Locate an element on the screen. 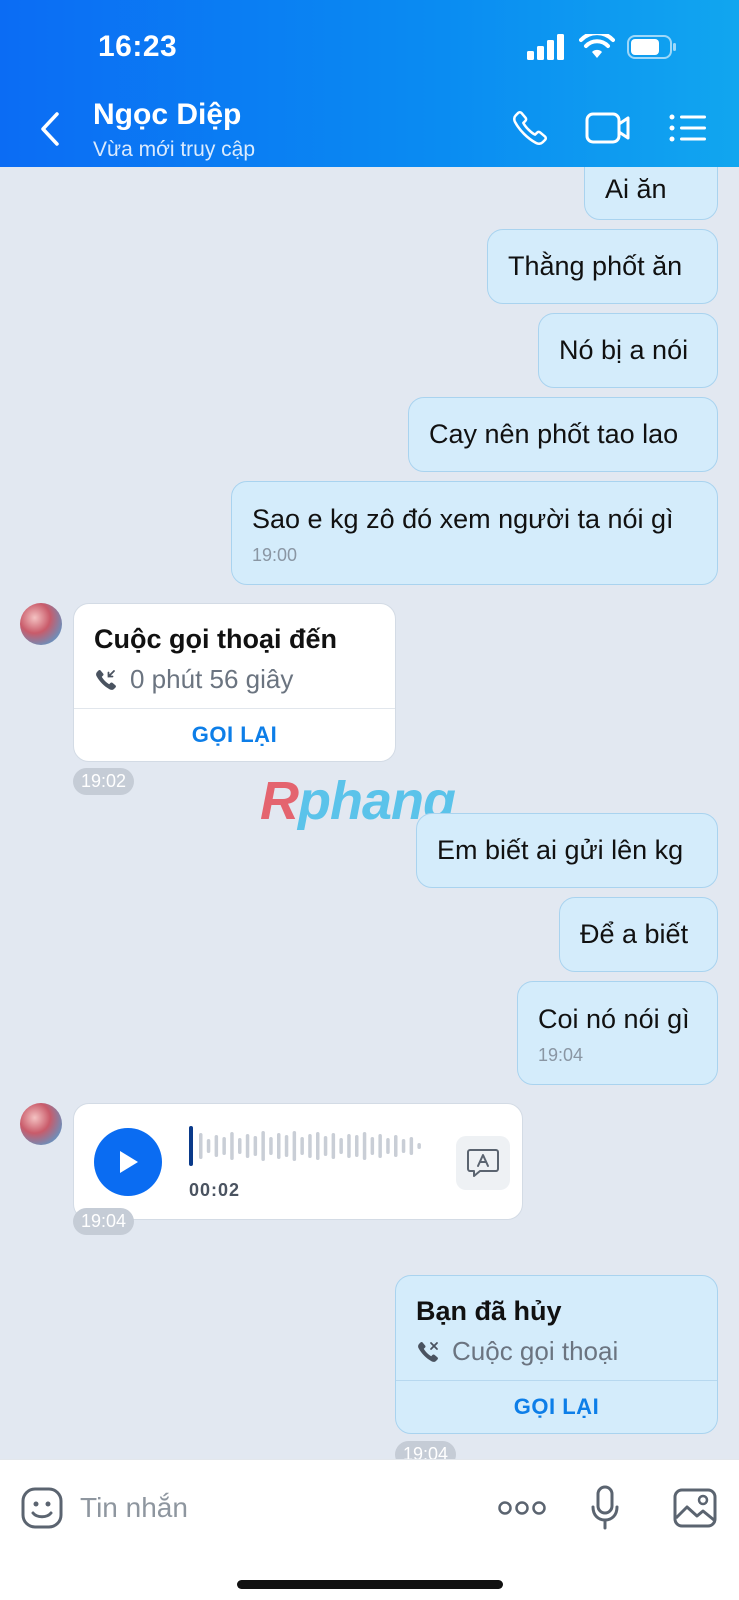 This screenshot has height=1600, width=739. contact-name: Ngọc Diệp is located at coordinates (167, 115).